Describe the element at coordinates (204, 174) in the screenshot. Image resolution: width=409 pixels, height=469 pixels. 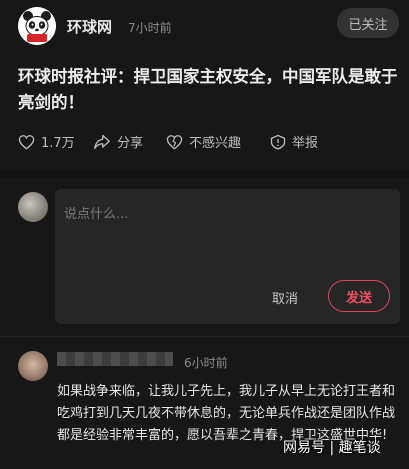
I see `section-divider` at that location.